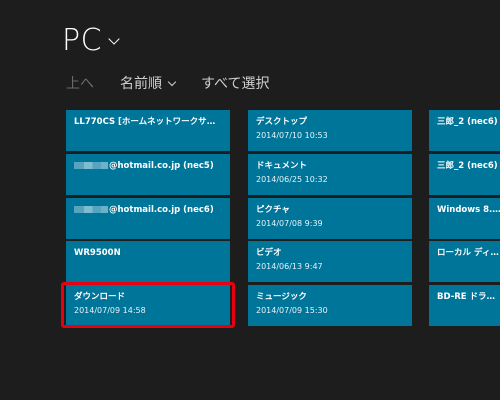 This screenshot has width=500, height=400. What do you see at coordinates (82, 40) in the screenshot?
I see `page-title: PC` at bounding box center [82, 40].